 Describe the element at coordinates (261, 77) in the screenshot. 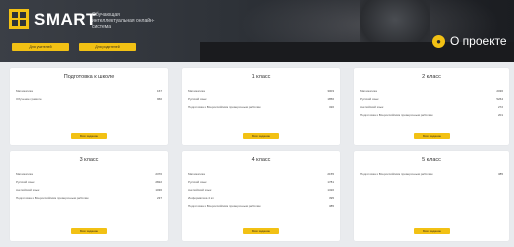

I see `card-title: 1 класс` at that location.